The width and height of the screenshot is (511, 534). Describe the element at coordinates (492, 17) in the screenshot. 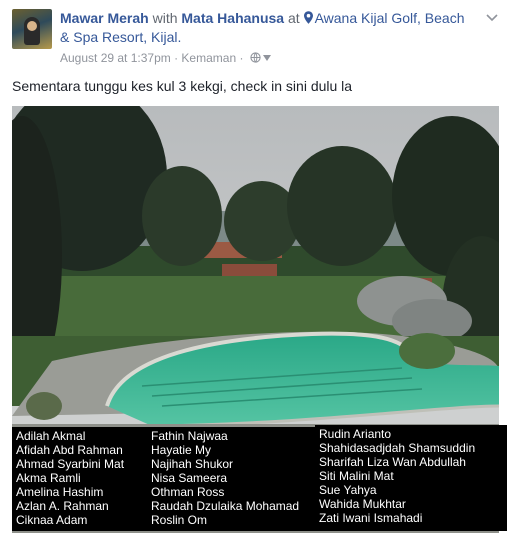

I see `chevron-down-icon` at that location.